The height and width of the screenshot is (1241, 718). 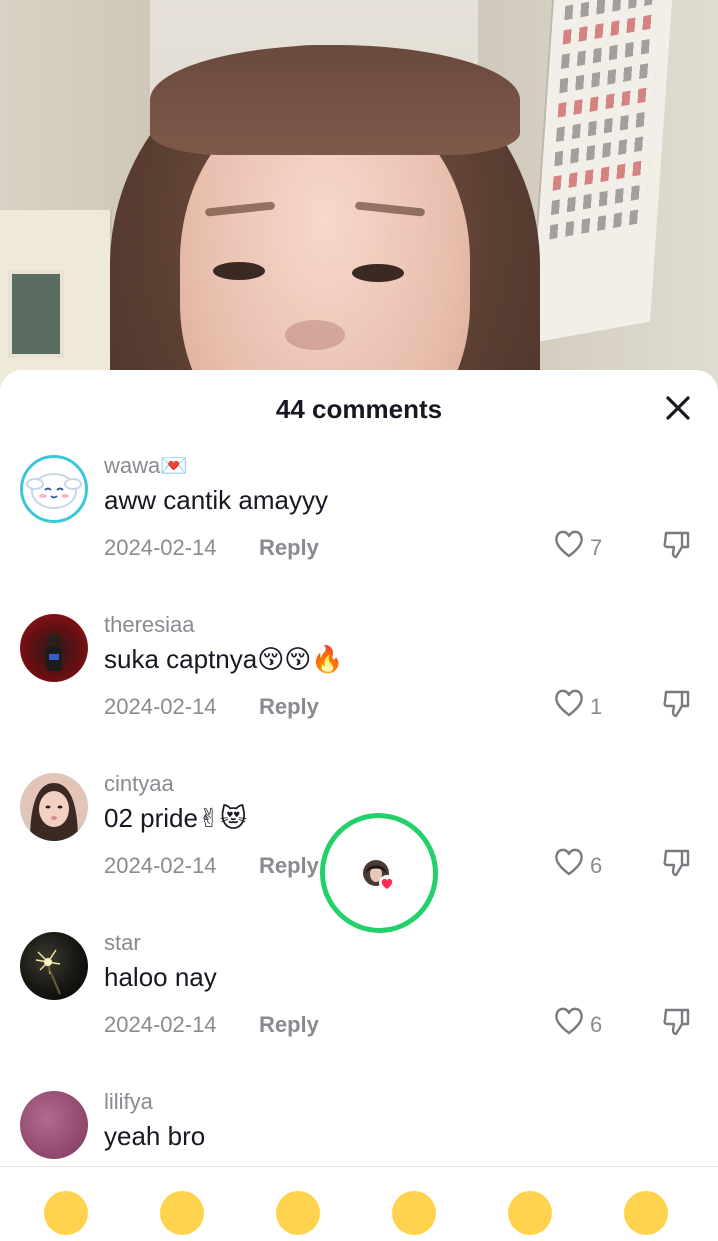 I want to click on emoji-quick-bar, so click(x=359, y=1200).